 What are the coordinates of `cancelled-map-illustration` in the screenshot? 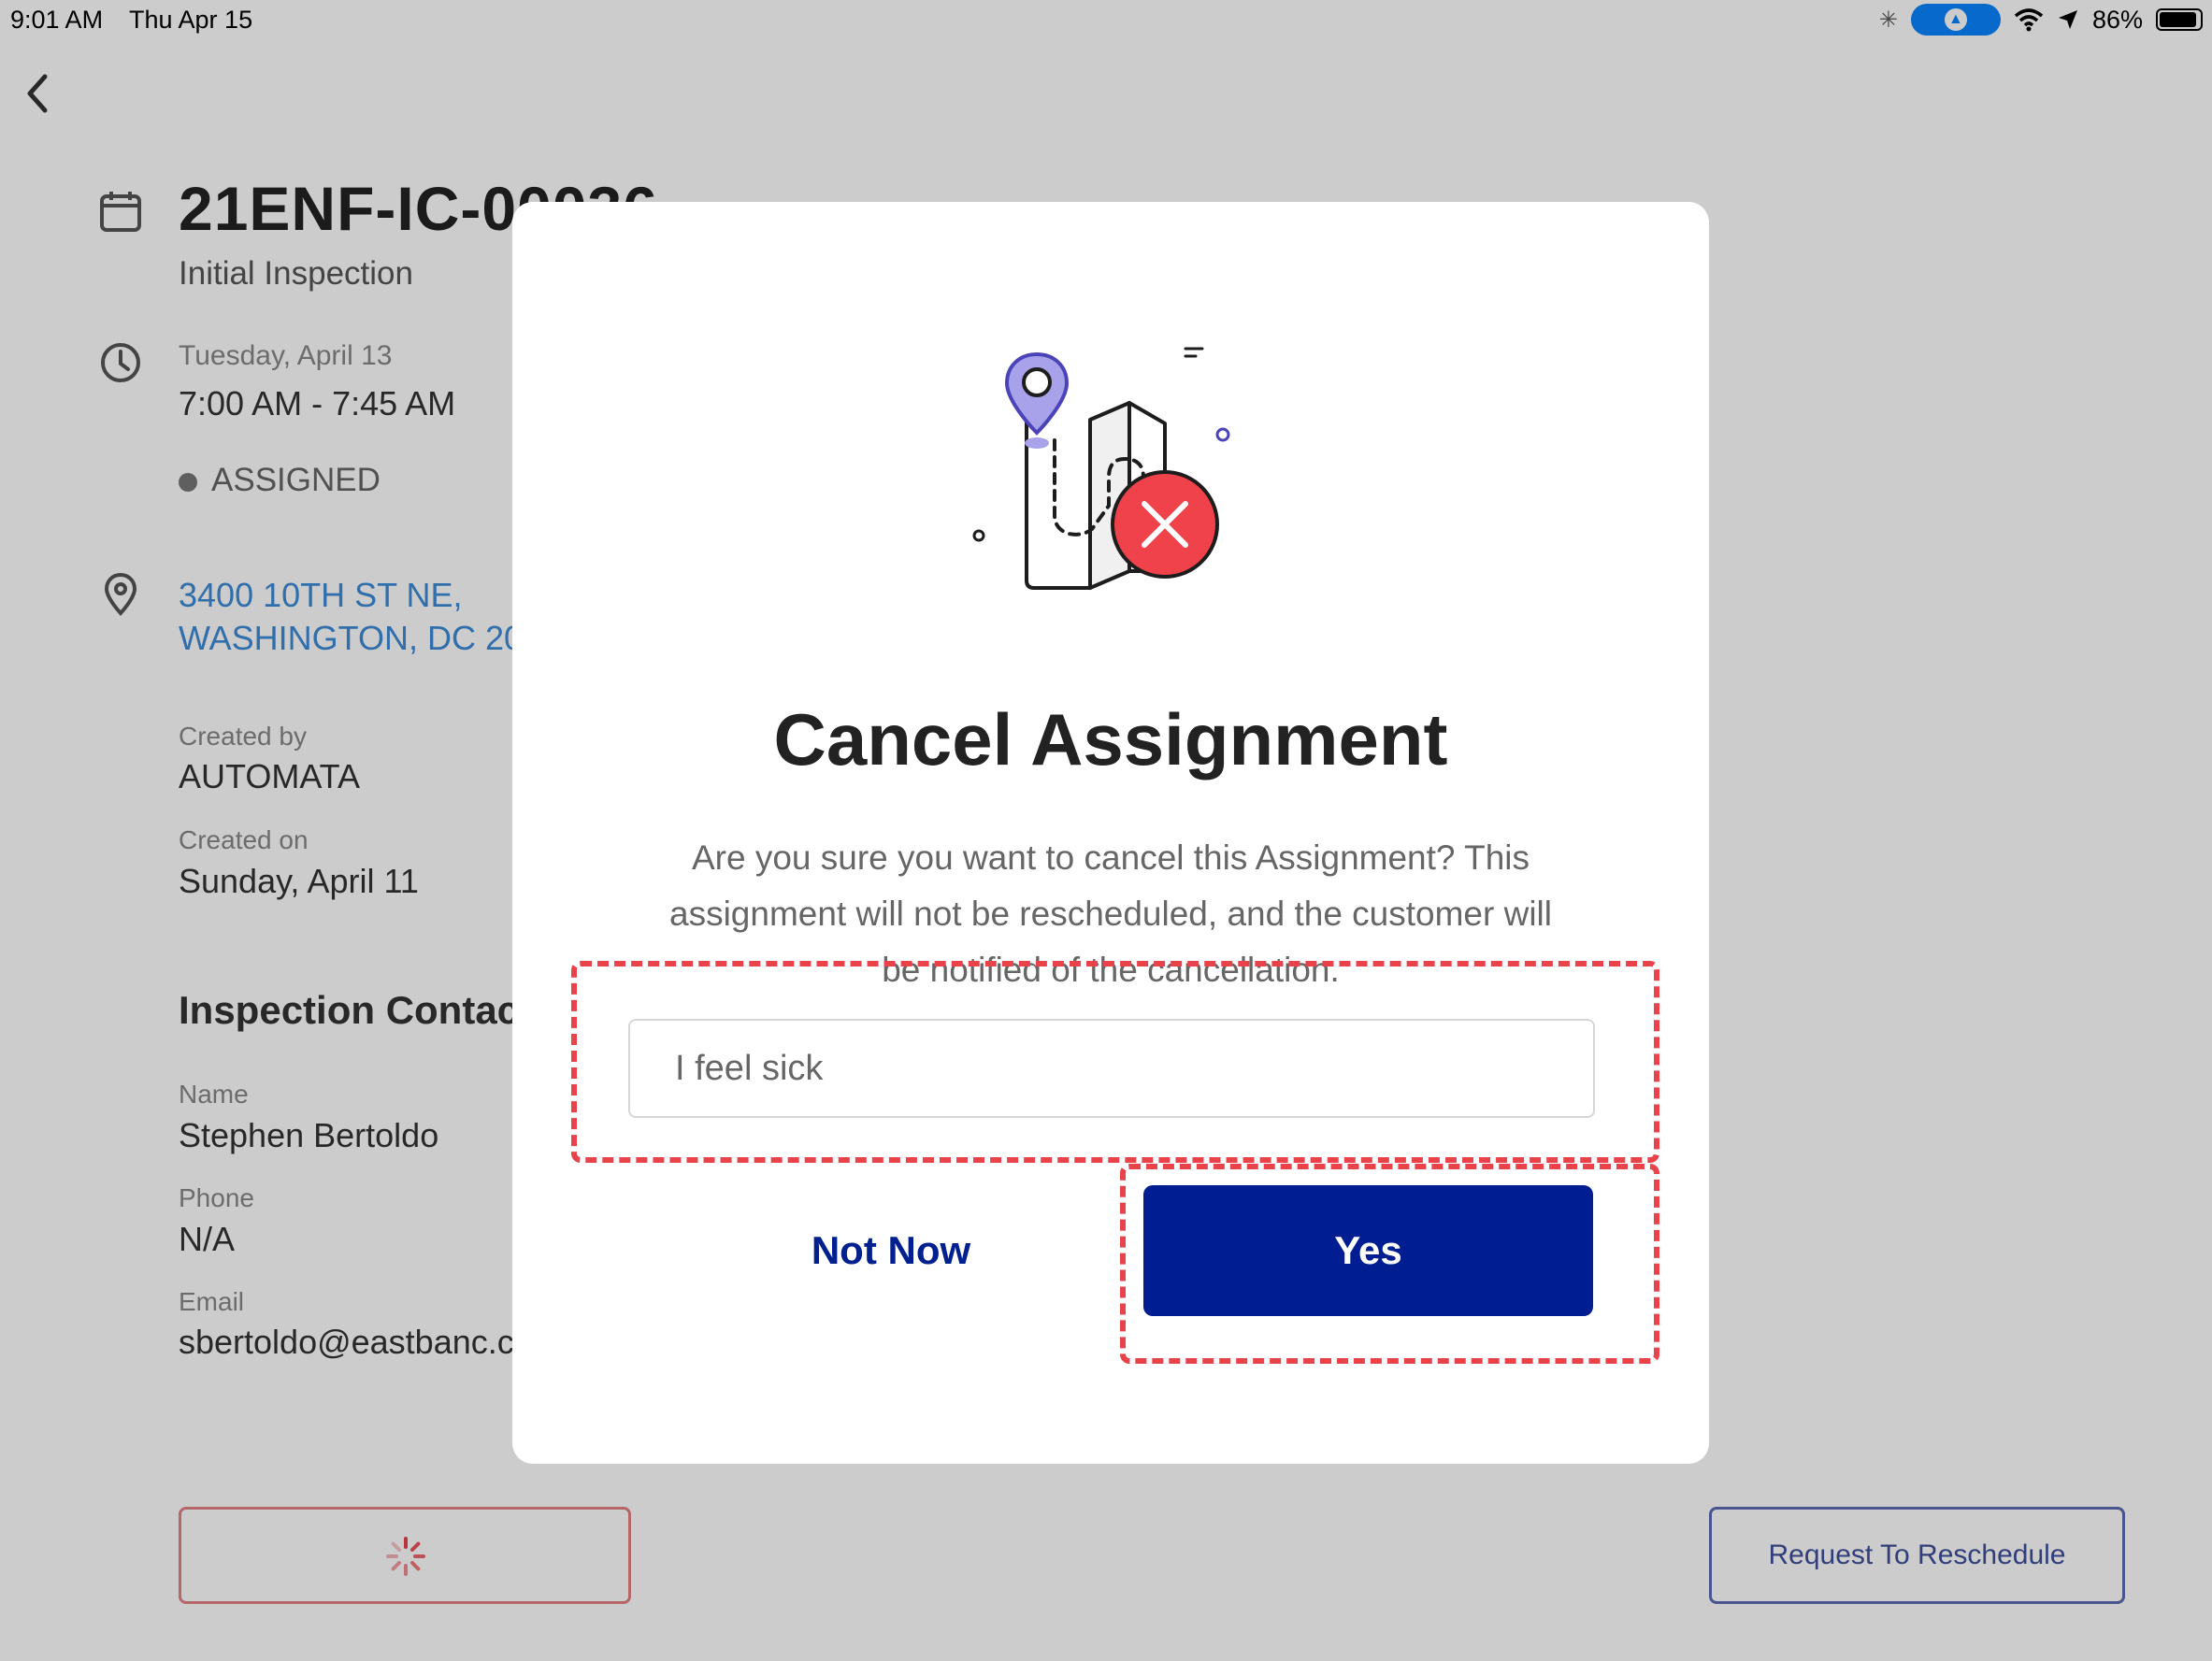 It's located at (1101, 468).